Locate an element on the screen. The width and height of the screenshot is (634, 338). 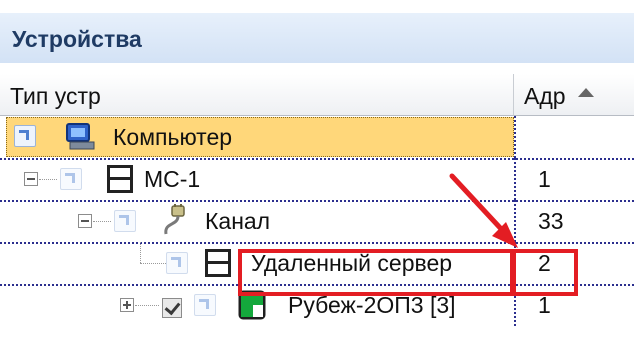
expand-icon is located at coordinates (127, 305).